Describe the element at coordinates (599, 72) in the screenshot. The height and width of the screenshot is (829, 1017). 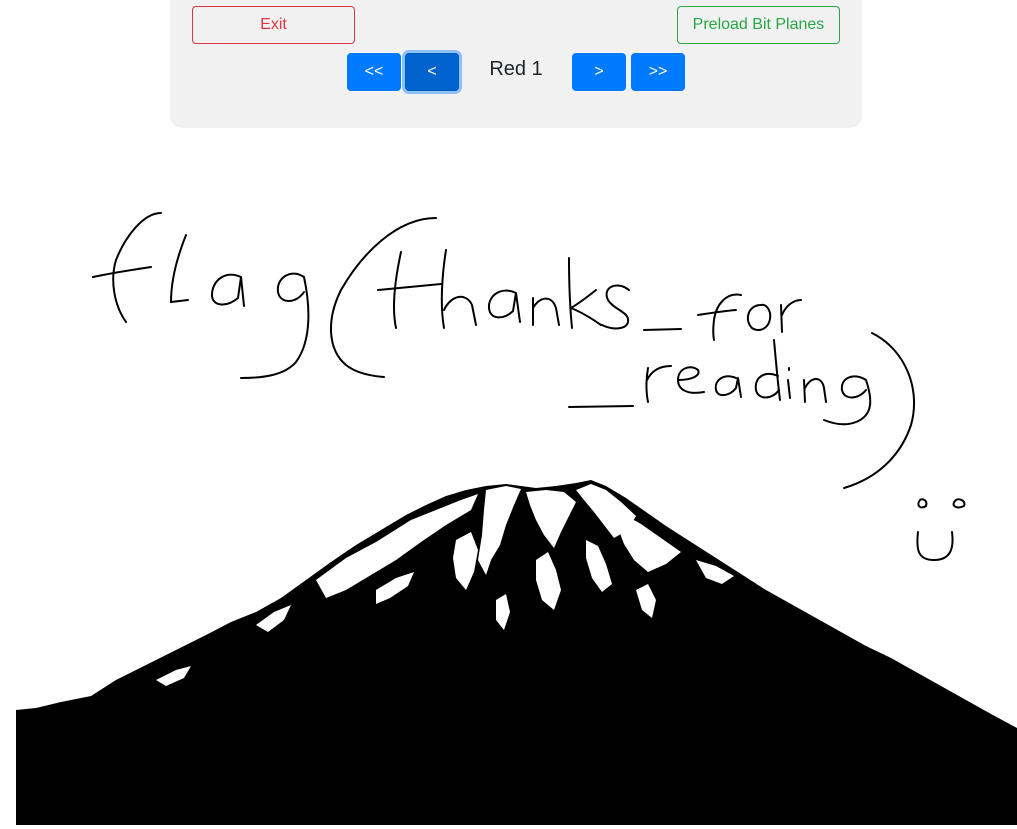
I see `next-plane-button: >` at that location.